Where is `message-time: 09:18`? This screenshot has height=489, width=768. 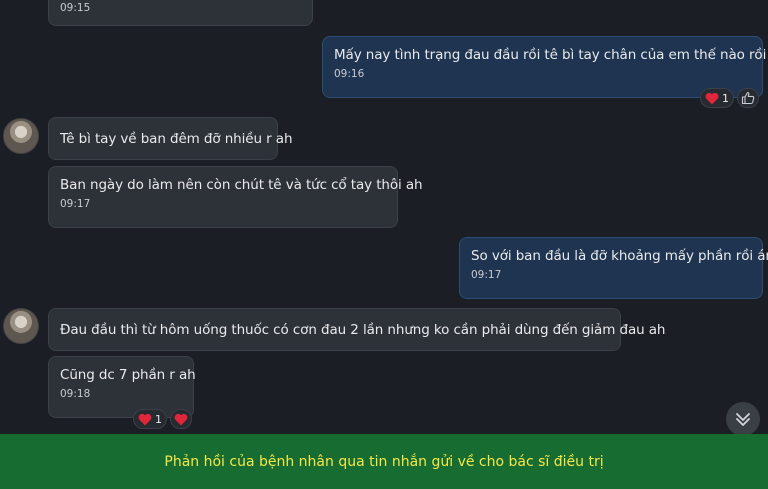 message-time: 09:18 is located at coordinates (75, 394).